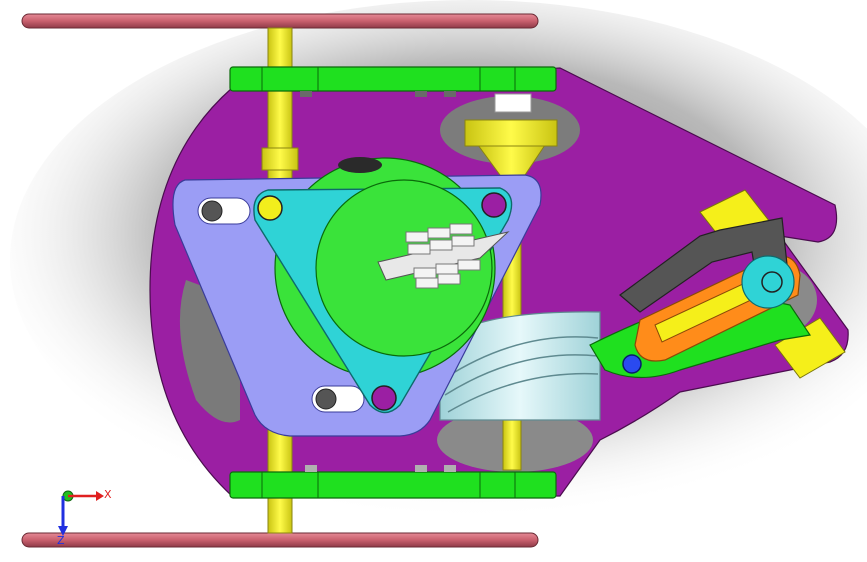  I want to click on right-shaft-spacer, so click(513, 103).